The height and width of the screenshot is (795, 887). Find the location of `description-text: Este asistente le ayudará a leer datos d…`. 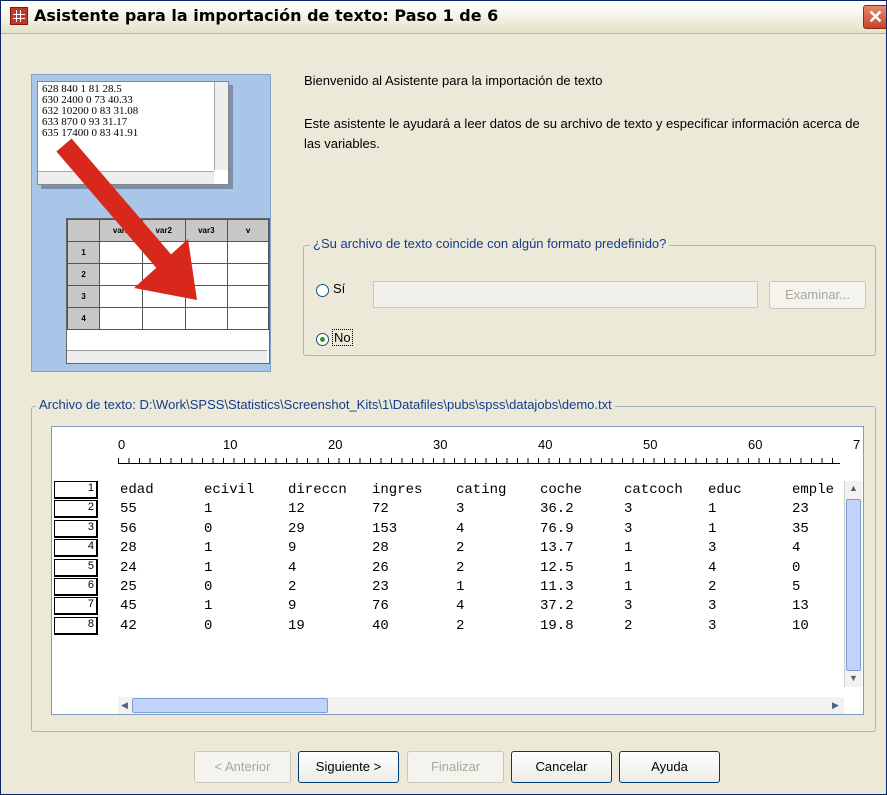

description-text: Este asistente le ayudará a leer datos d… is located at coordinates (582, 133).